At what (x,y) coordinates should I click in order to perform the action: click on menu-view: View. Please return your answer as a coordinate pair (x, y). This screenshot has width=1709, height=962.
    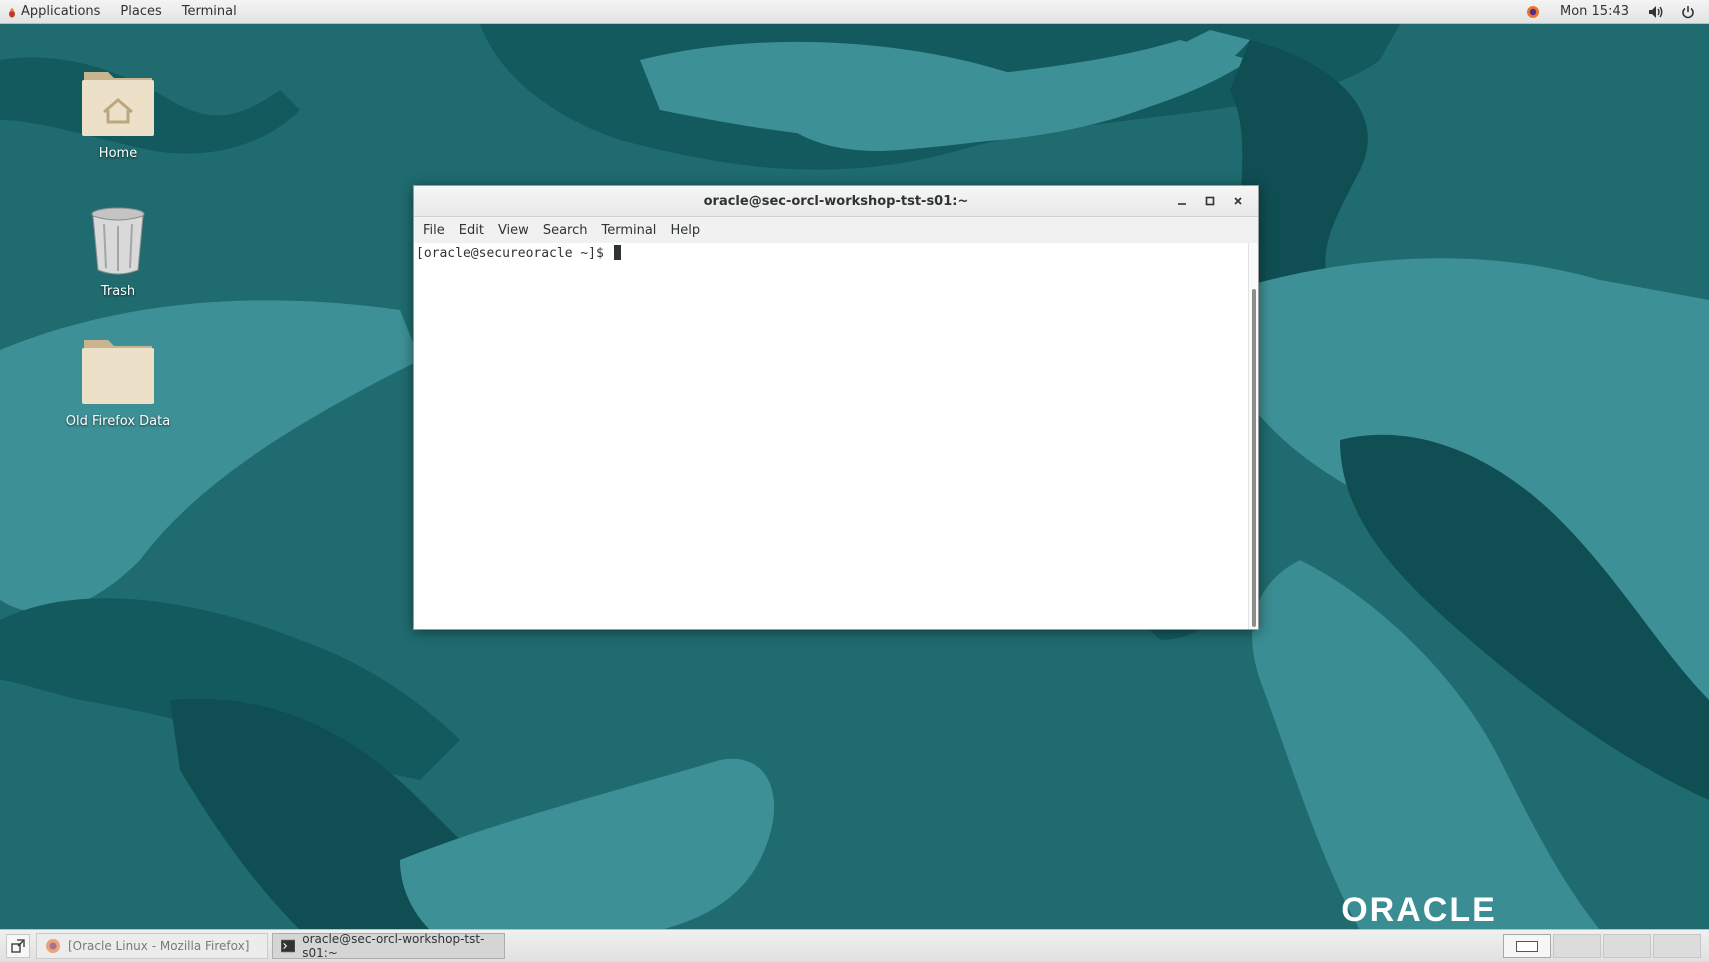
    Looking at the image, I should click on (513, 230).